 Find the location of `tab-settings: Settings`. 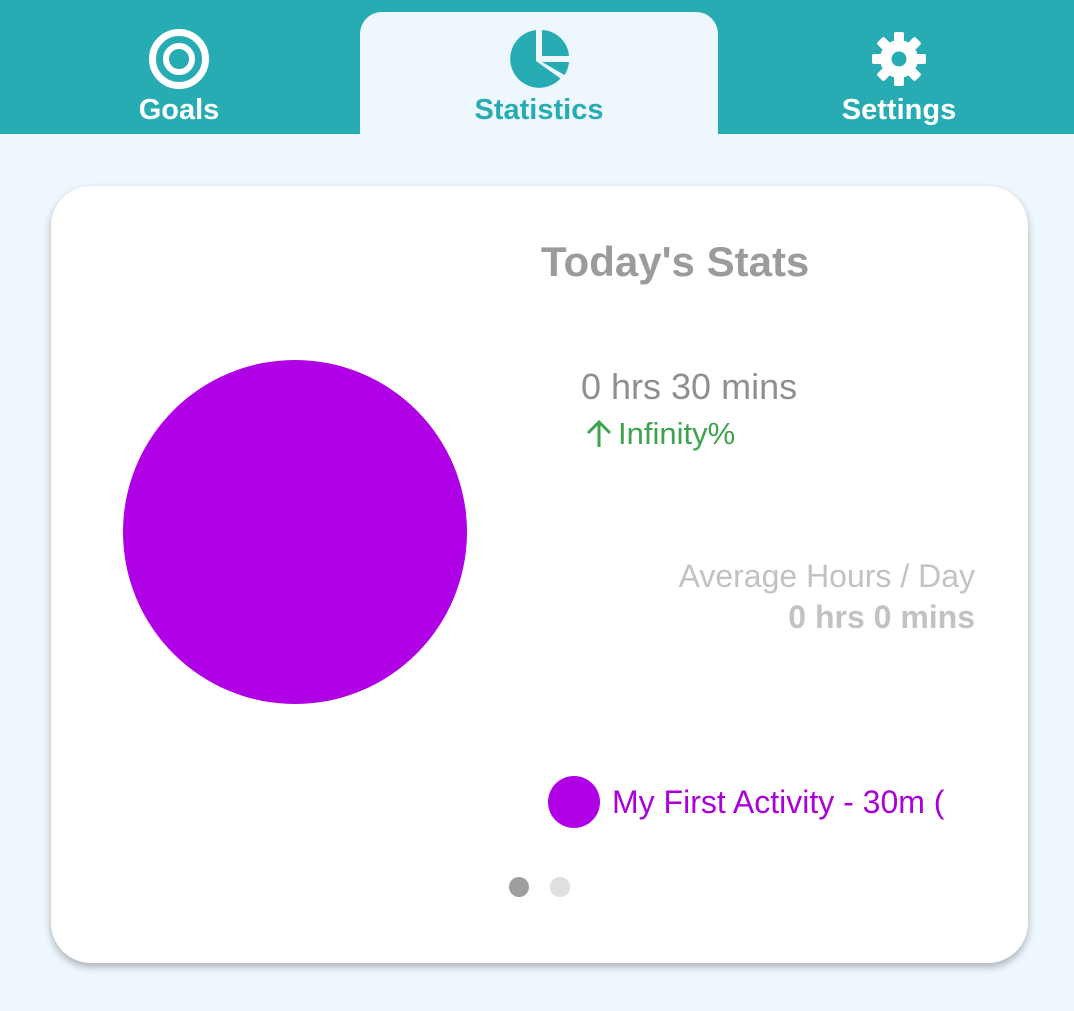

tab-settings: Settings is located at coordinates (897, 73).